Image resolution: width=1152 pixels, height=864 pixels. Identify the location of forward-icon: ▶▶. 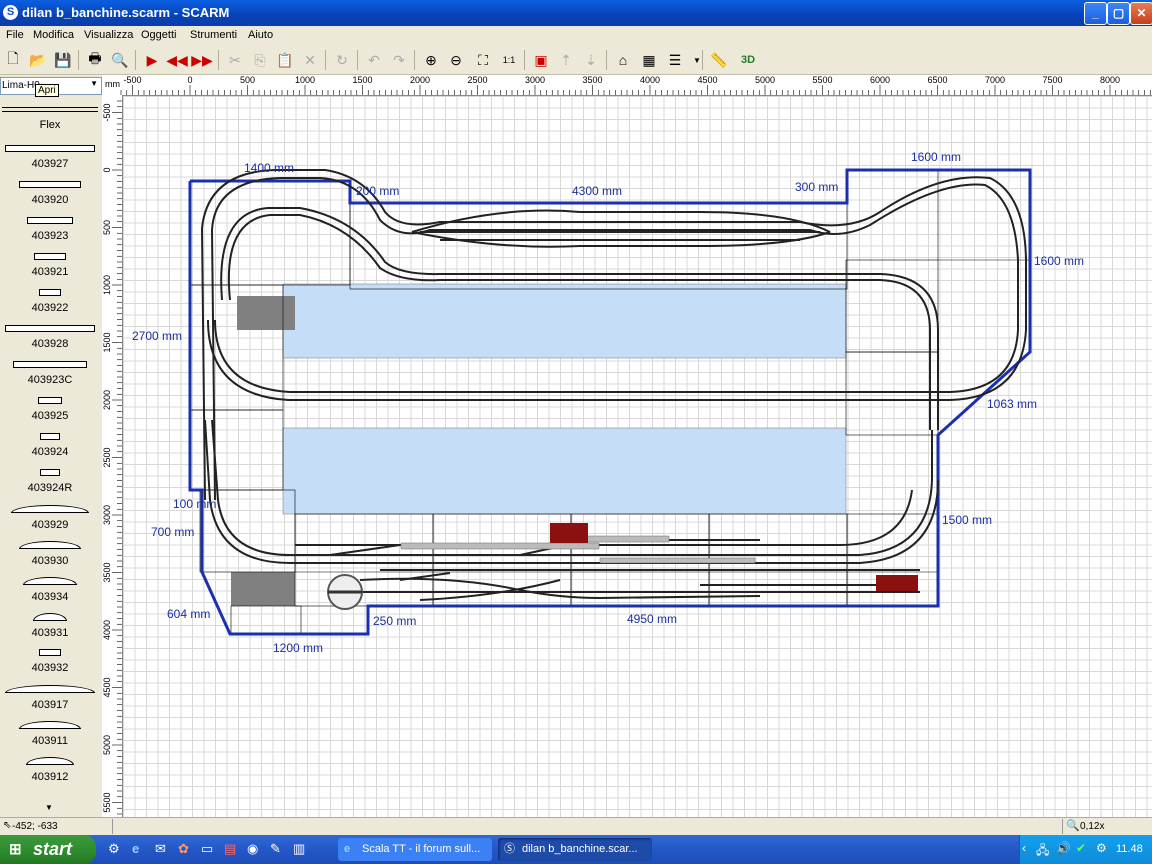
(202, 60).